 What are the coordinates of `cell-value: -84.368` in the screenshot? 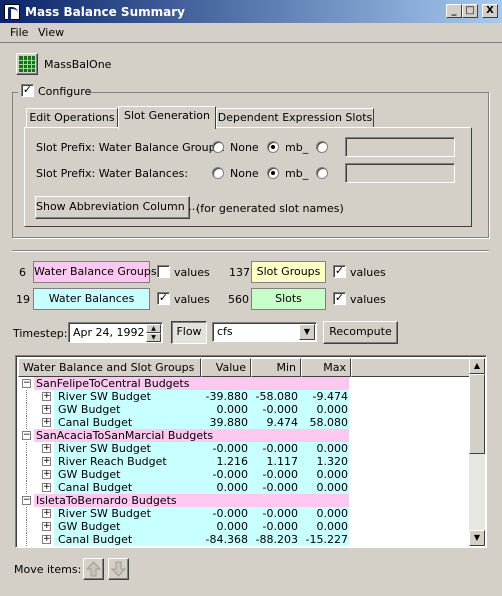 It's located at (226, 539).